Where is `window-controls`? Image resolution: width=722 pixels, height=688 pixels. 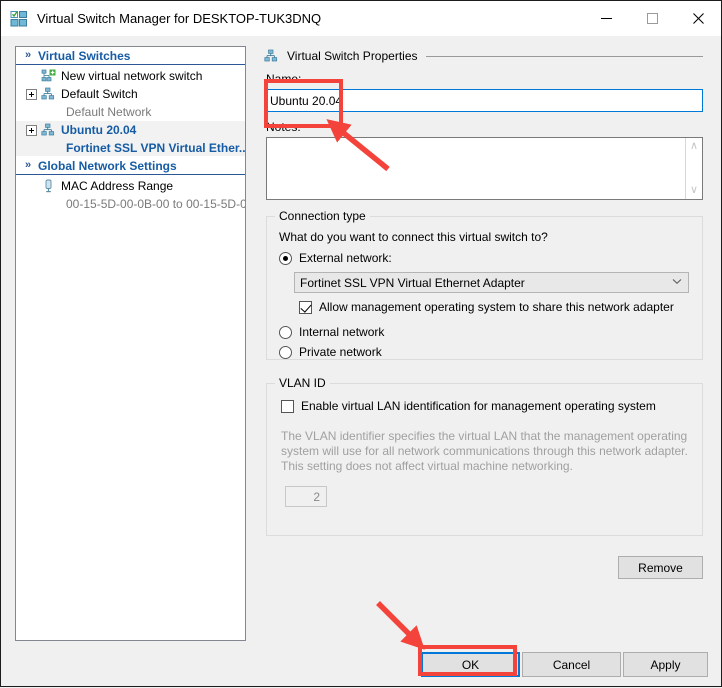
window-controls is located at coordinates (652, 18).